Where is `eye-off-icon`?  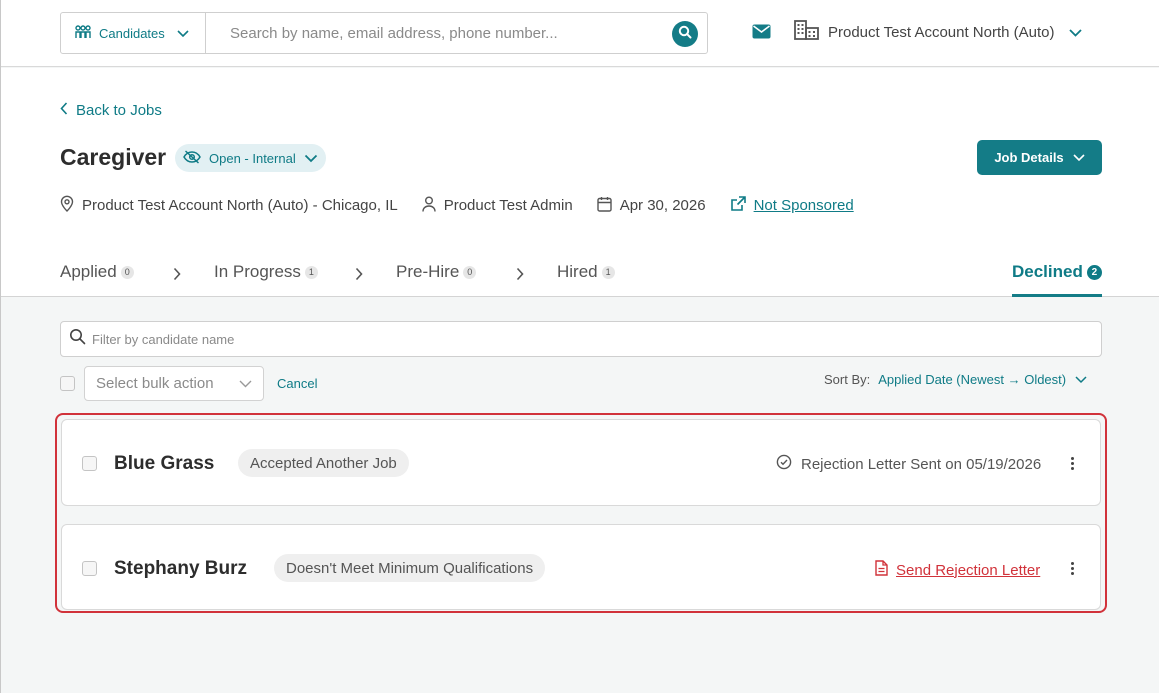
eye-off-icon is located at coordinates (192, 158).